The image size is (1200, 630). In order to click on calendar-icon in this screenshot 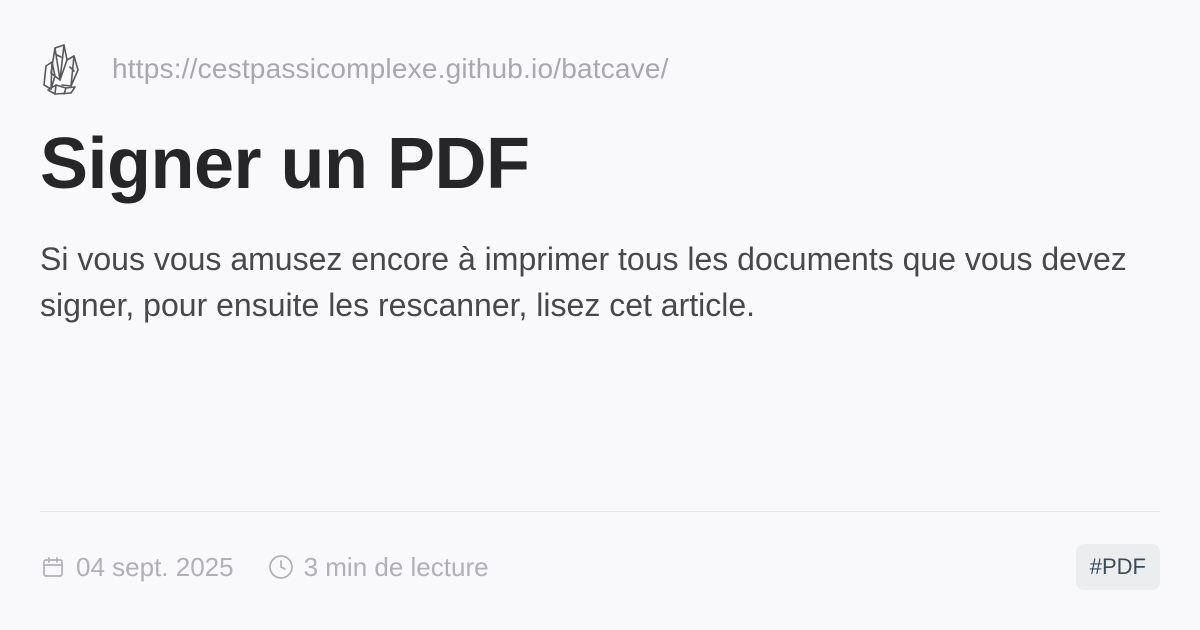, I will do `click(53, 567)`.